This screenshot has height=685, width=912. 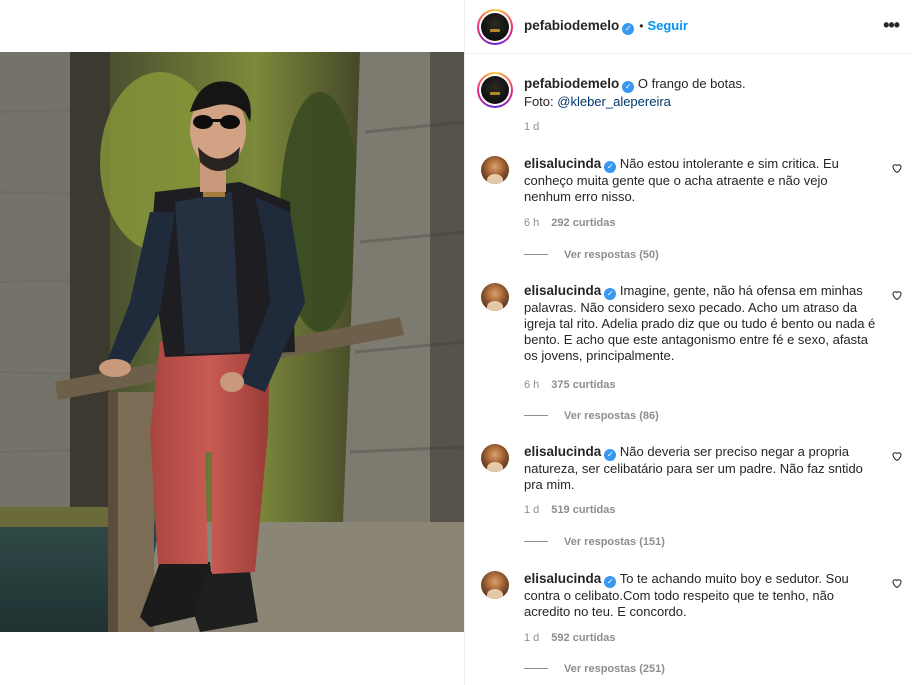 I want to click on comment-meta: 1 d 519 curtidas, so click(x=570, y=510).